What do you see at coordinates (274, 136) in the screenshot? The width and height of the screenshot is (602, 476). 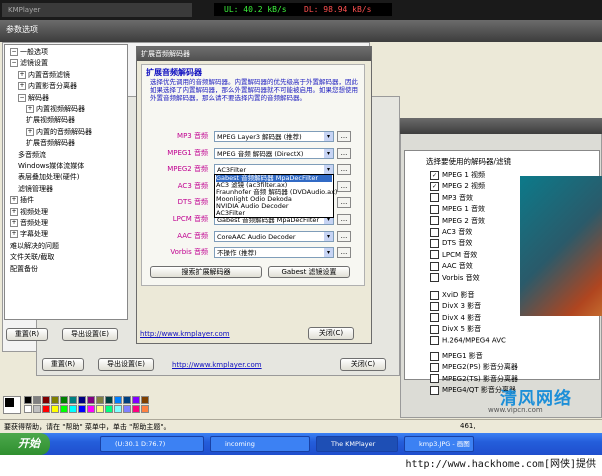 I see `decoder-select: MPEG Layer3 解码器 (推荐) ▾` at bounding box center [274, 136].